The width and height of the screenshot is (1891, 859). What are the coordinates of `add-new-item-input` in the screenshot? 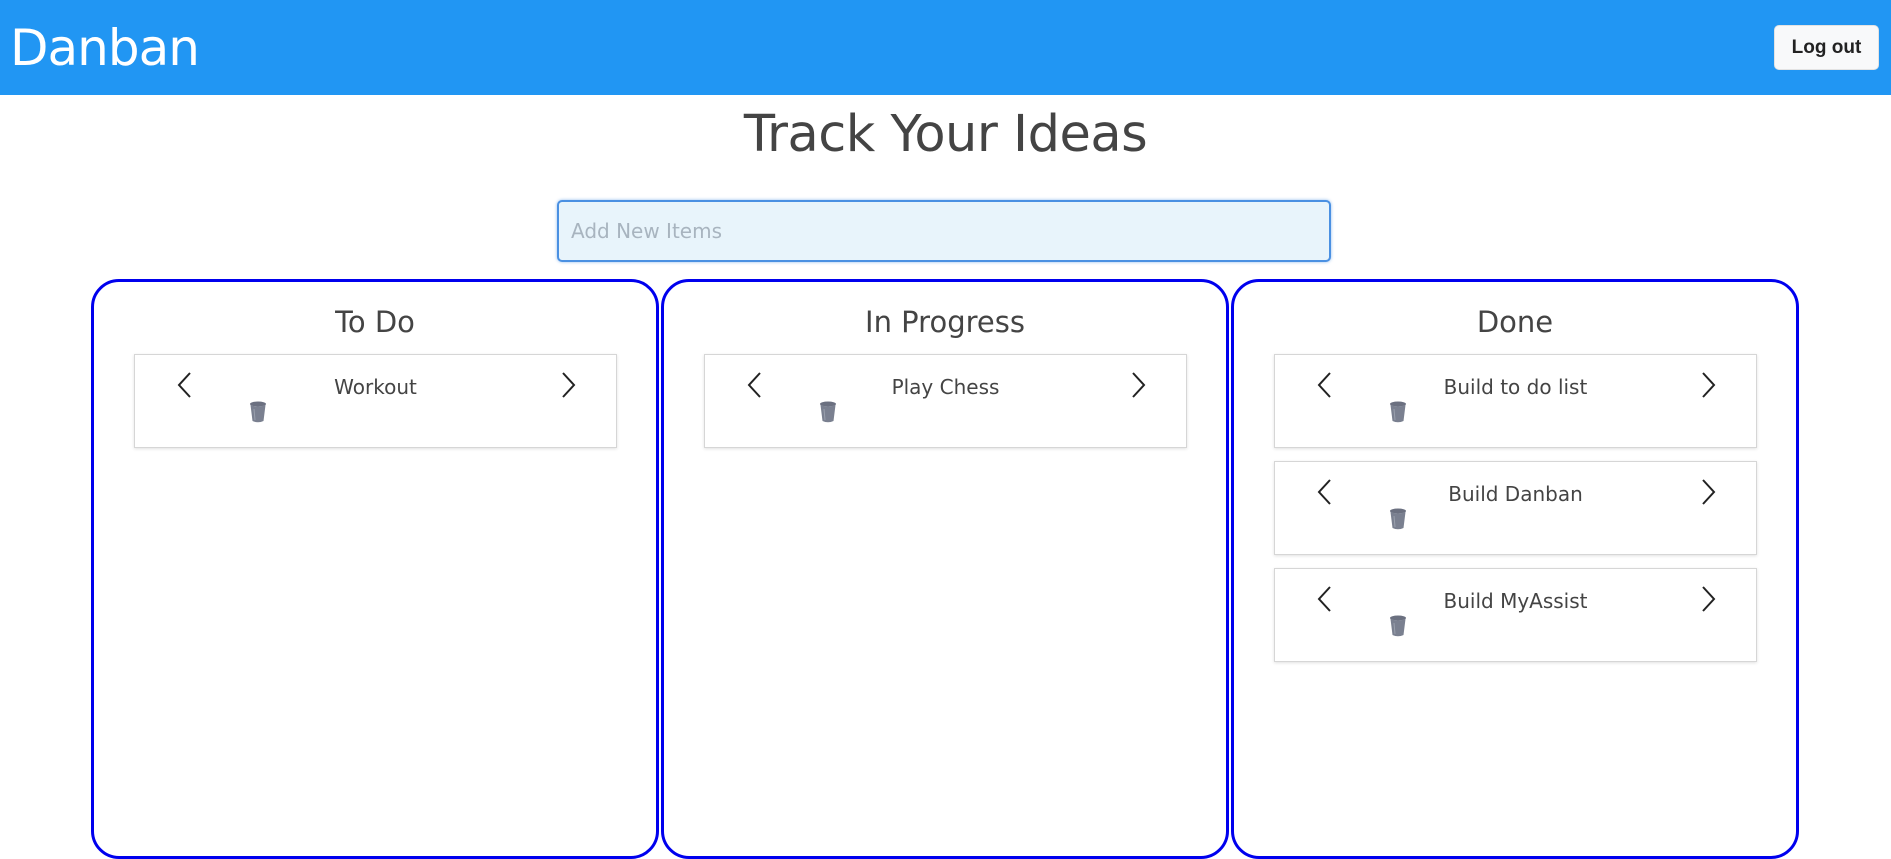 It's located at (944, 231).